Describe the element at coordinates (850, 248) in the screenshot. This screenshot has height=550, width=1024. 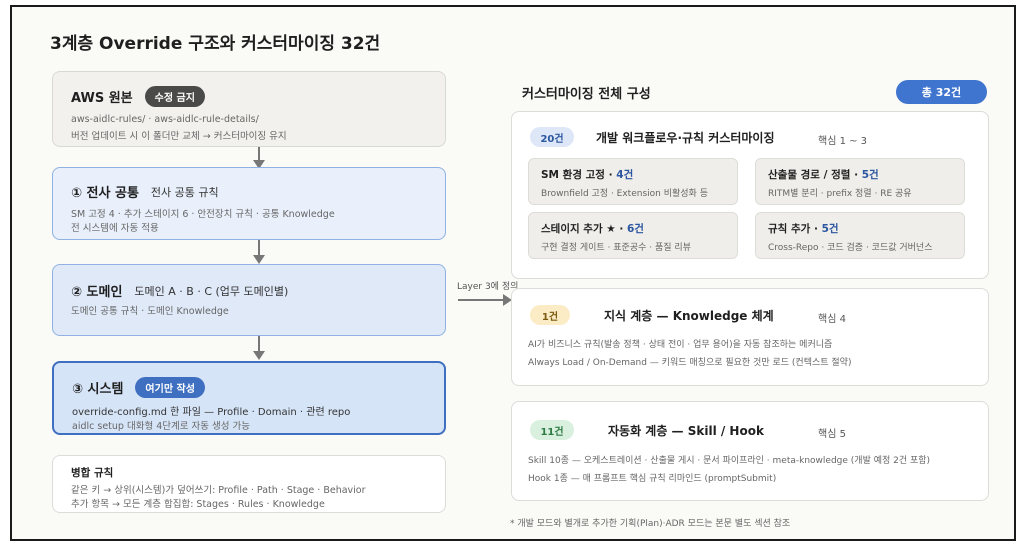
I see `sub-rule-add-desc: Cross-Repo · 코드 검증 · 코드값 거버넌스` at that location.